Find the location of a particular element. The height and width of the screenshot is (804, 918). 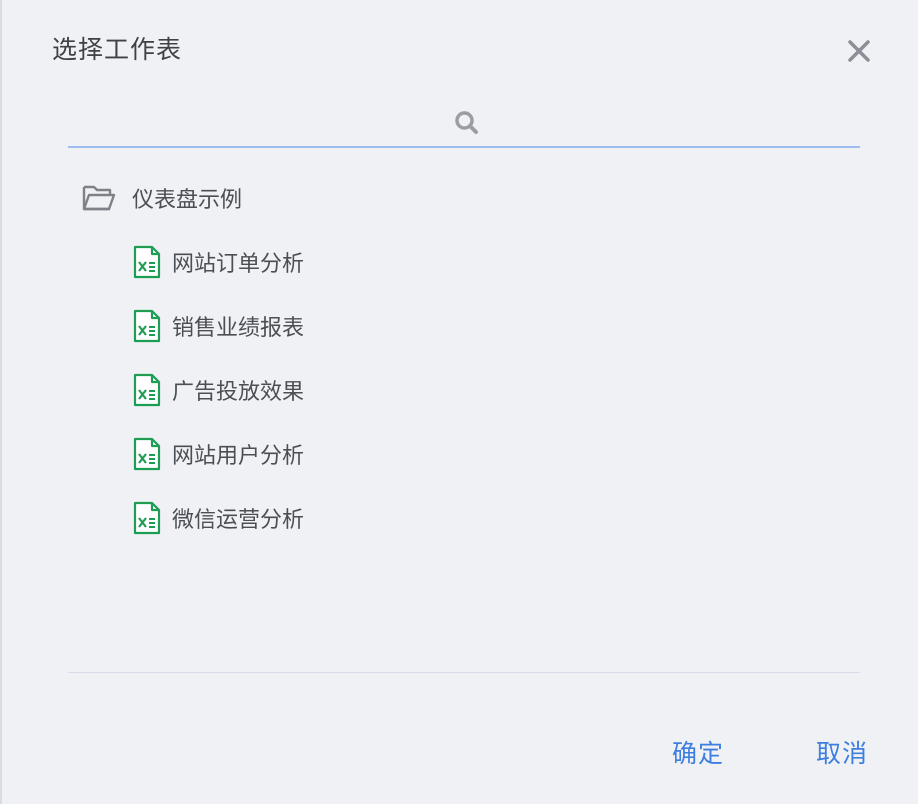

dialog-title: 选择工作表 is located at coordinates (117, 49).